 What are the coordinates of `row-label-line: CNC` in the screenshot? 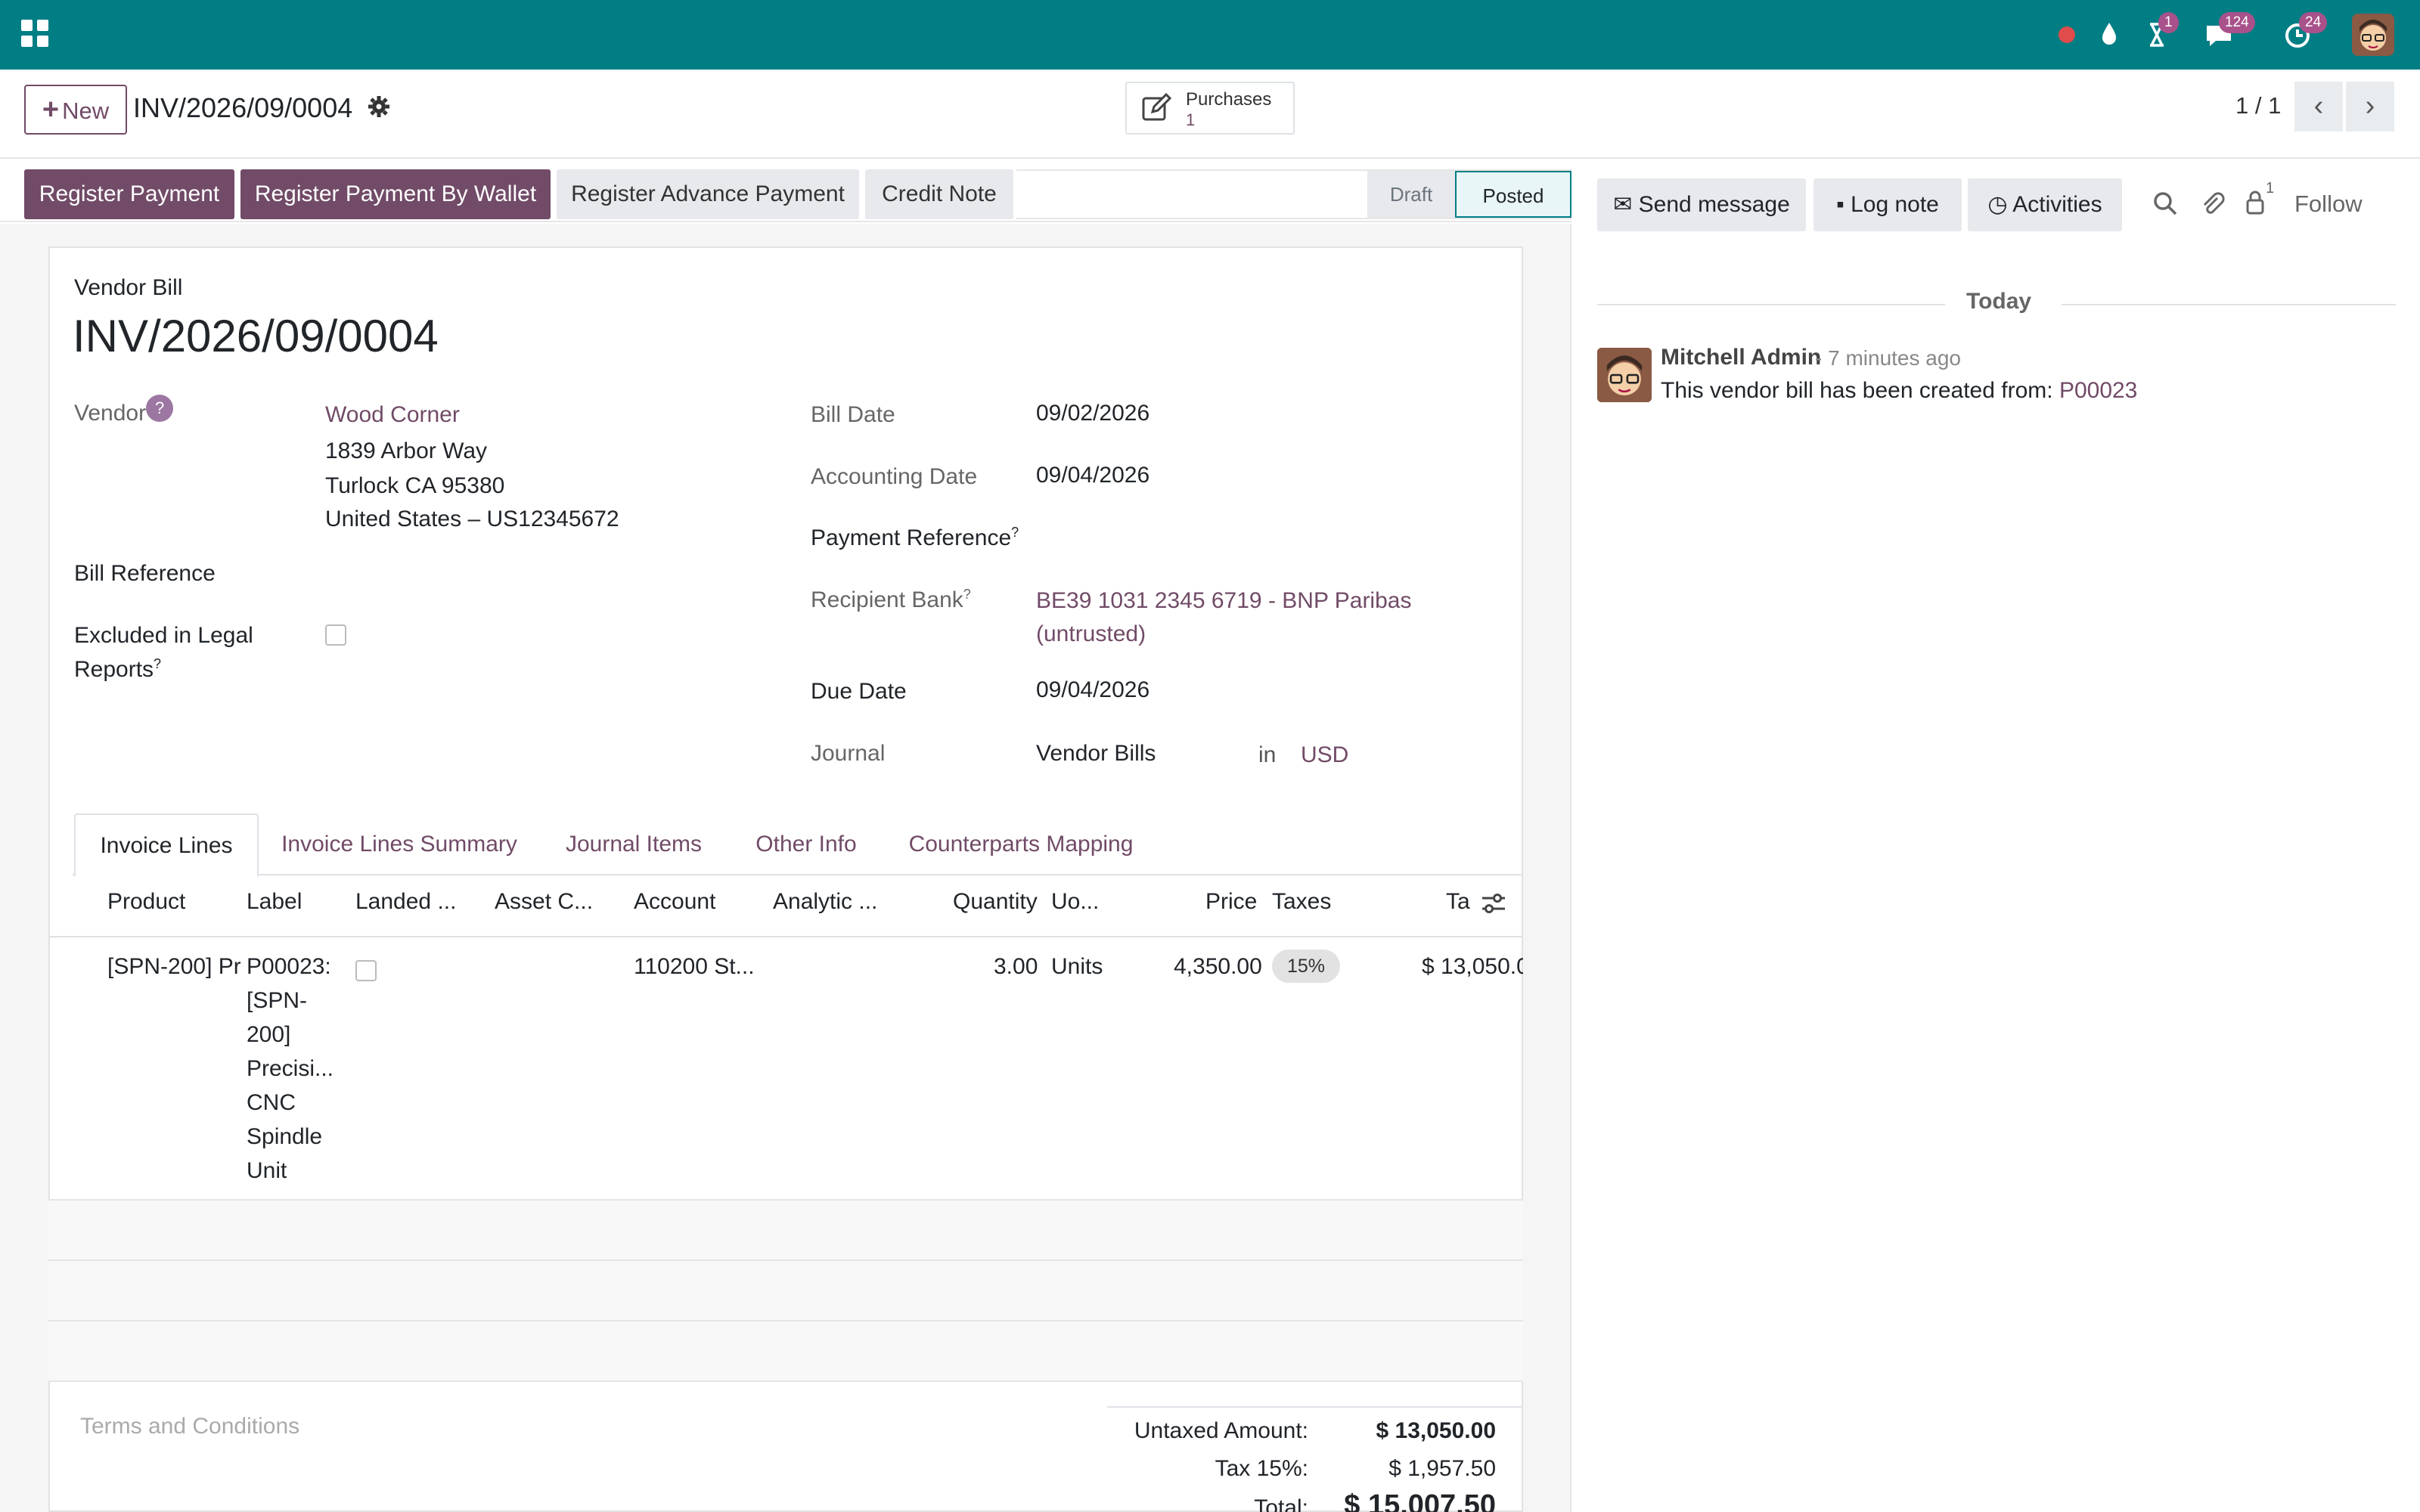 It's located at (271, 1103).